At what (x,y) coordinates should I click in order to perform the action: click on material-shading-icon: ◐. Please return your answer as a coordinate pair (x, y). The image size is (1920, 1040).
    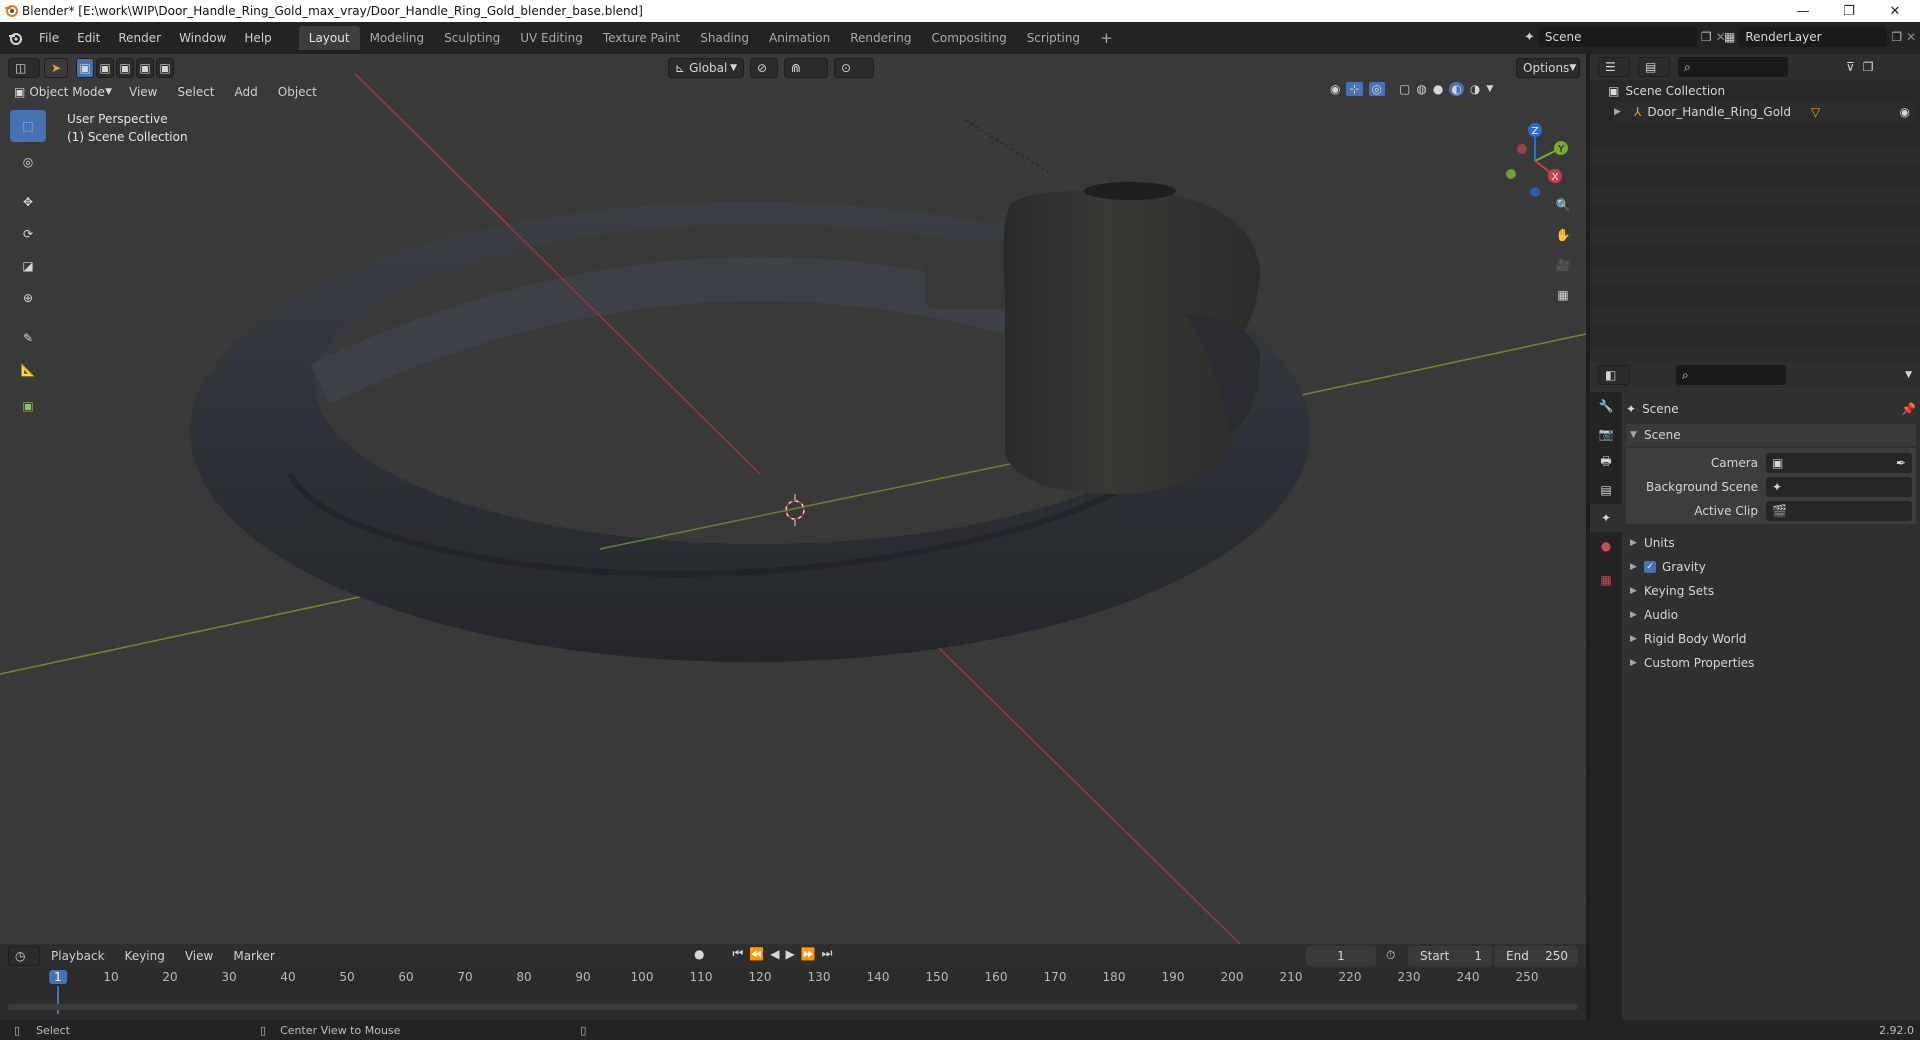
    Looking at the image, I should click on (1456, 89).